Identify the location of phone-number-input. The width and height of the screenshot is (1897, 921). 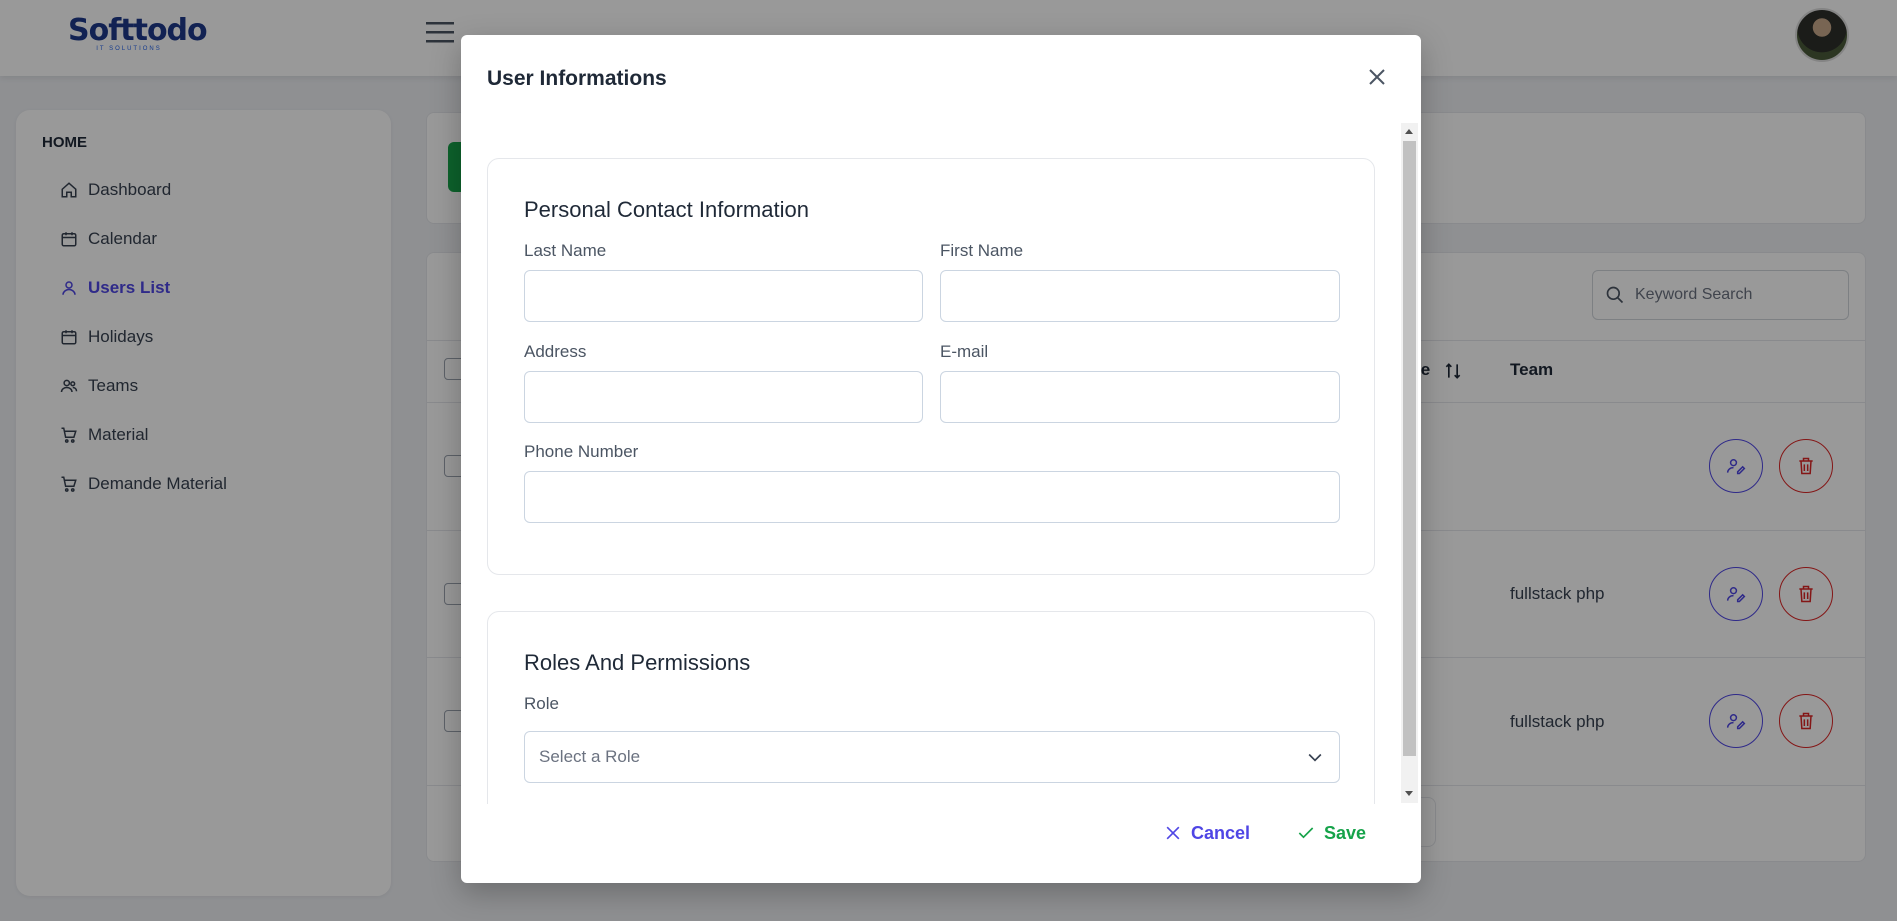
(932, 497).